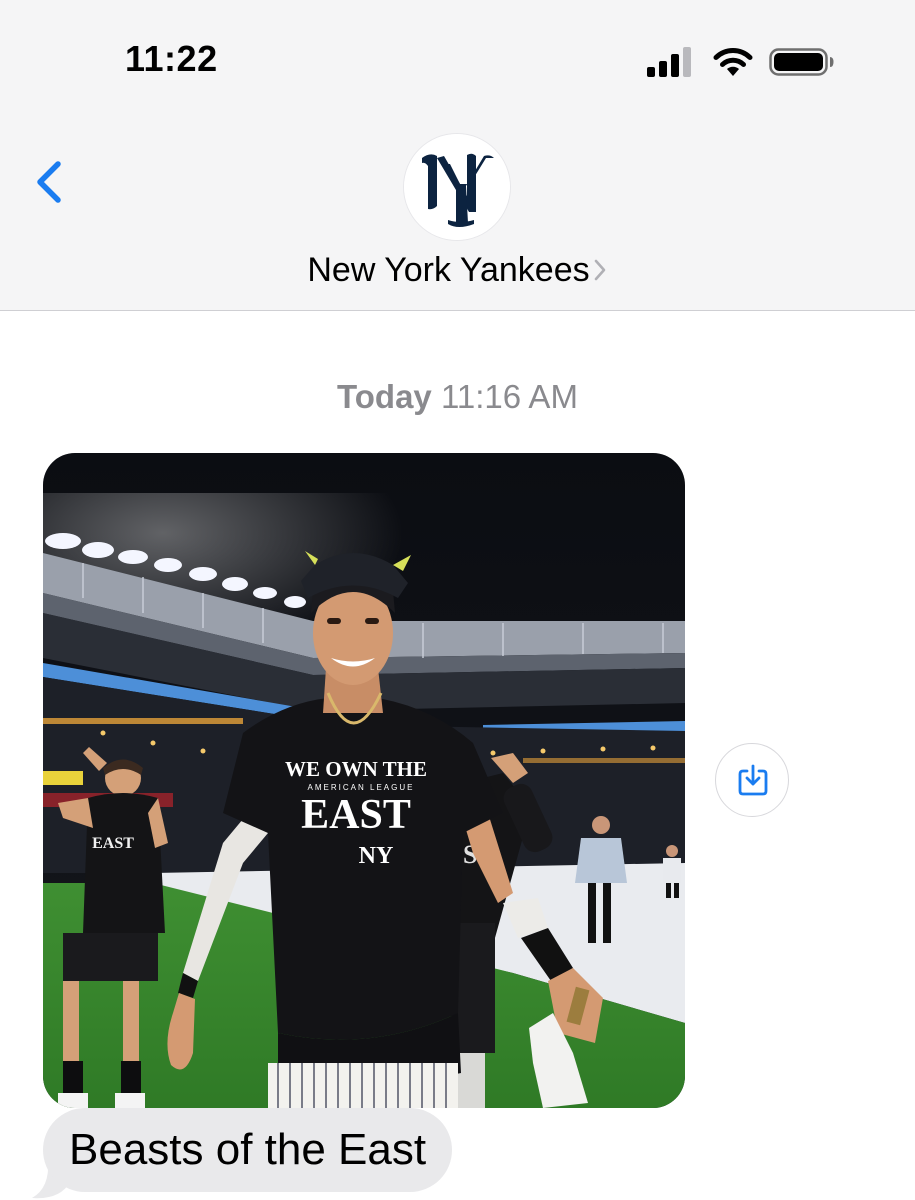 The width and height of the screenshot is (915, 1200). What do you see at coordinates (356, 769) in the screenshot?
I see `svg-text: WE OWN THE` at bounding box center [356, 769].